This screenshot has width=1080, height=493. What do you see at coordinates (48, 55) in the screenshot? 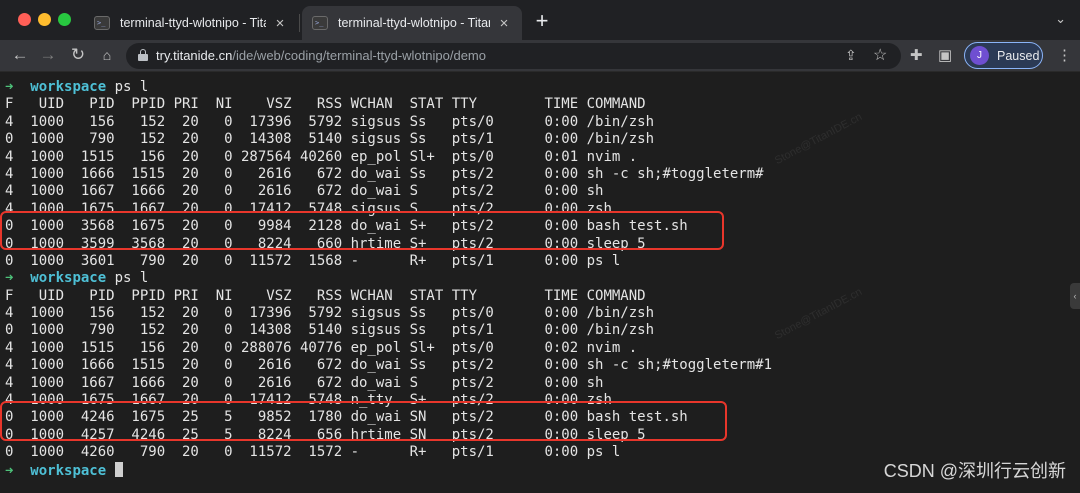
I see `forward-button: →` at bounding box center [48, 55].